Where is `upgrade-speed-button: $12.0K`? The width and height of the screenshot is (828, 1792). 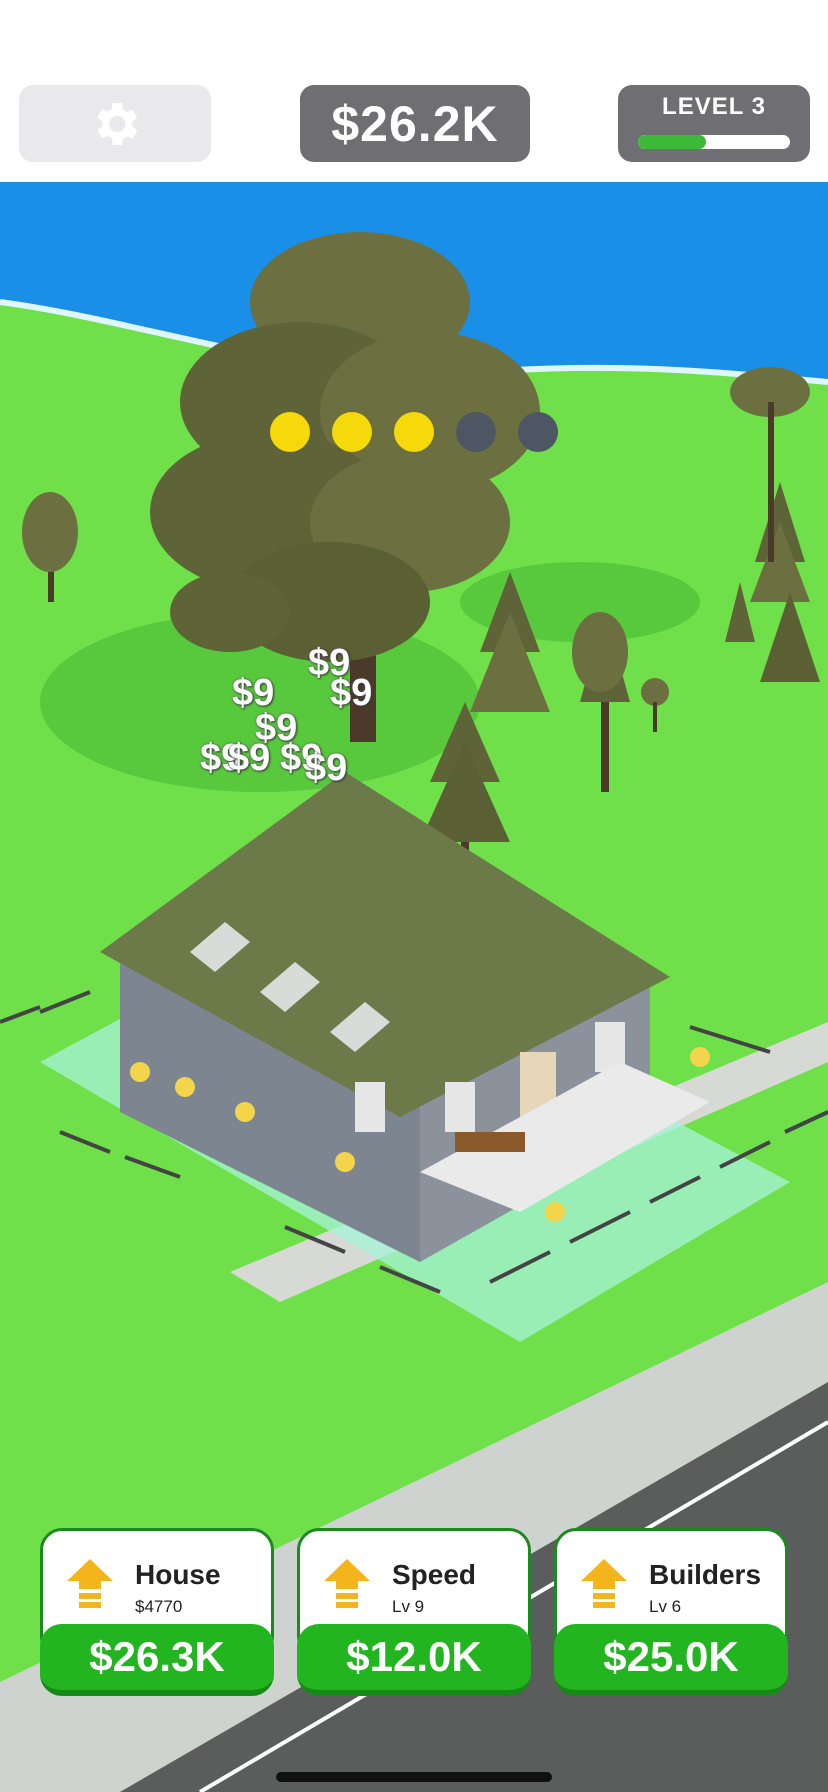
upgrade-speed-button: $12.0K is located at coordinates (414, 1660).